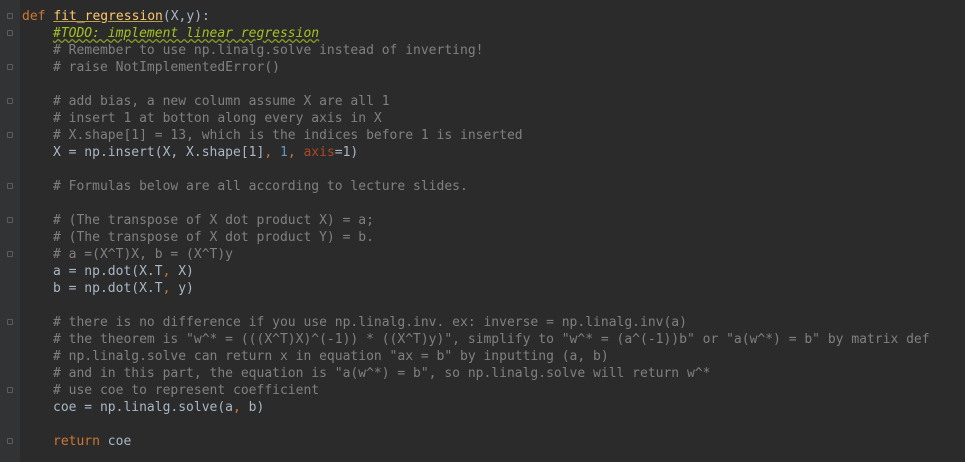 The width and height of the screenshot is (965, 462). I want to click on code-kwarg: axis, so click(319, 152).